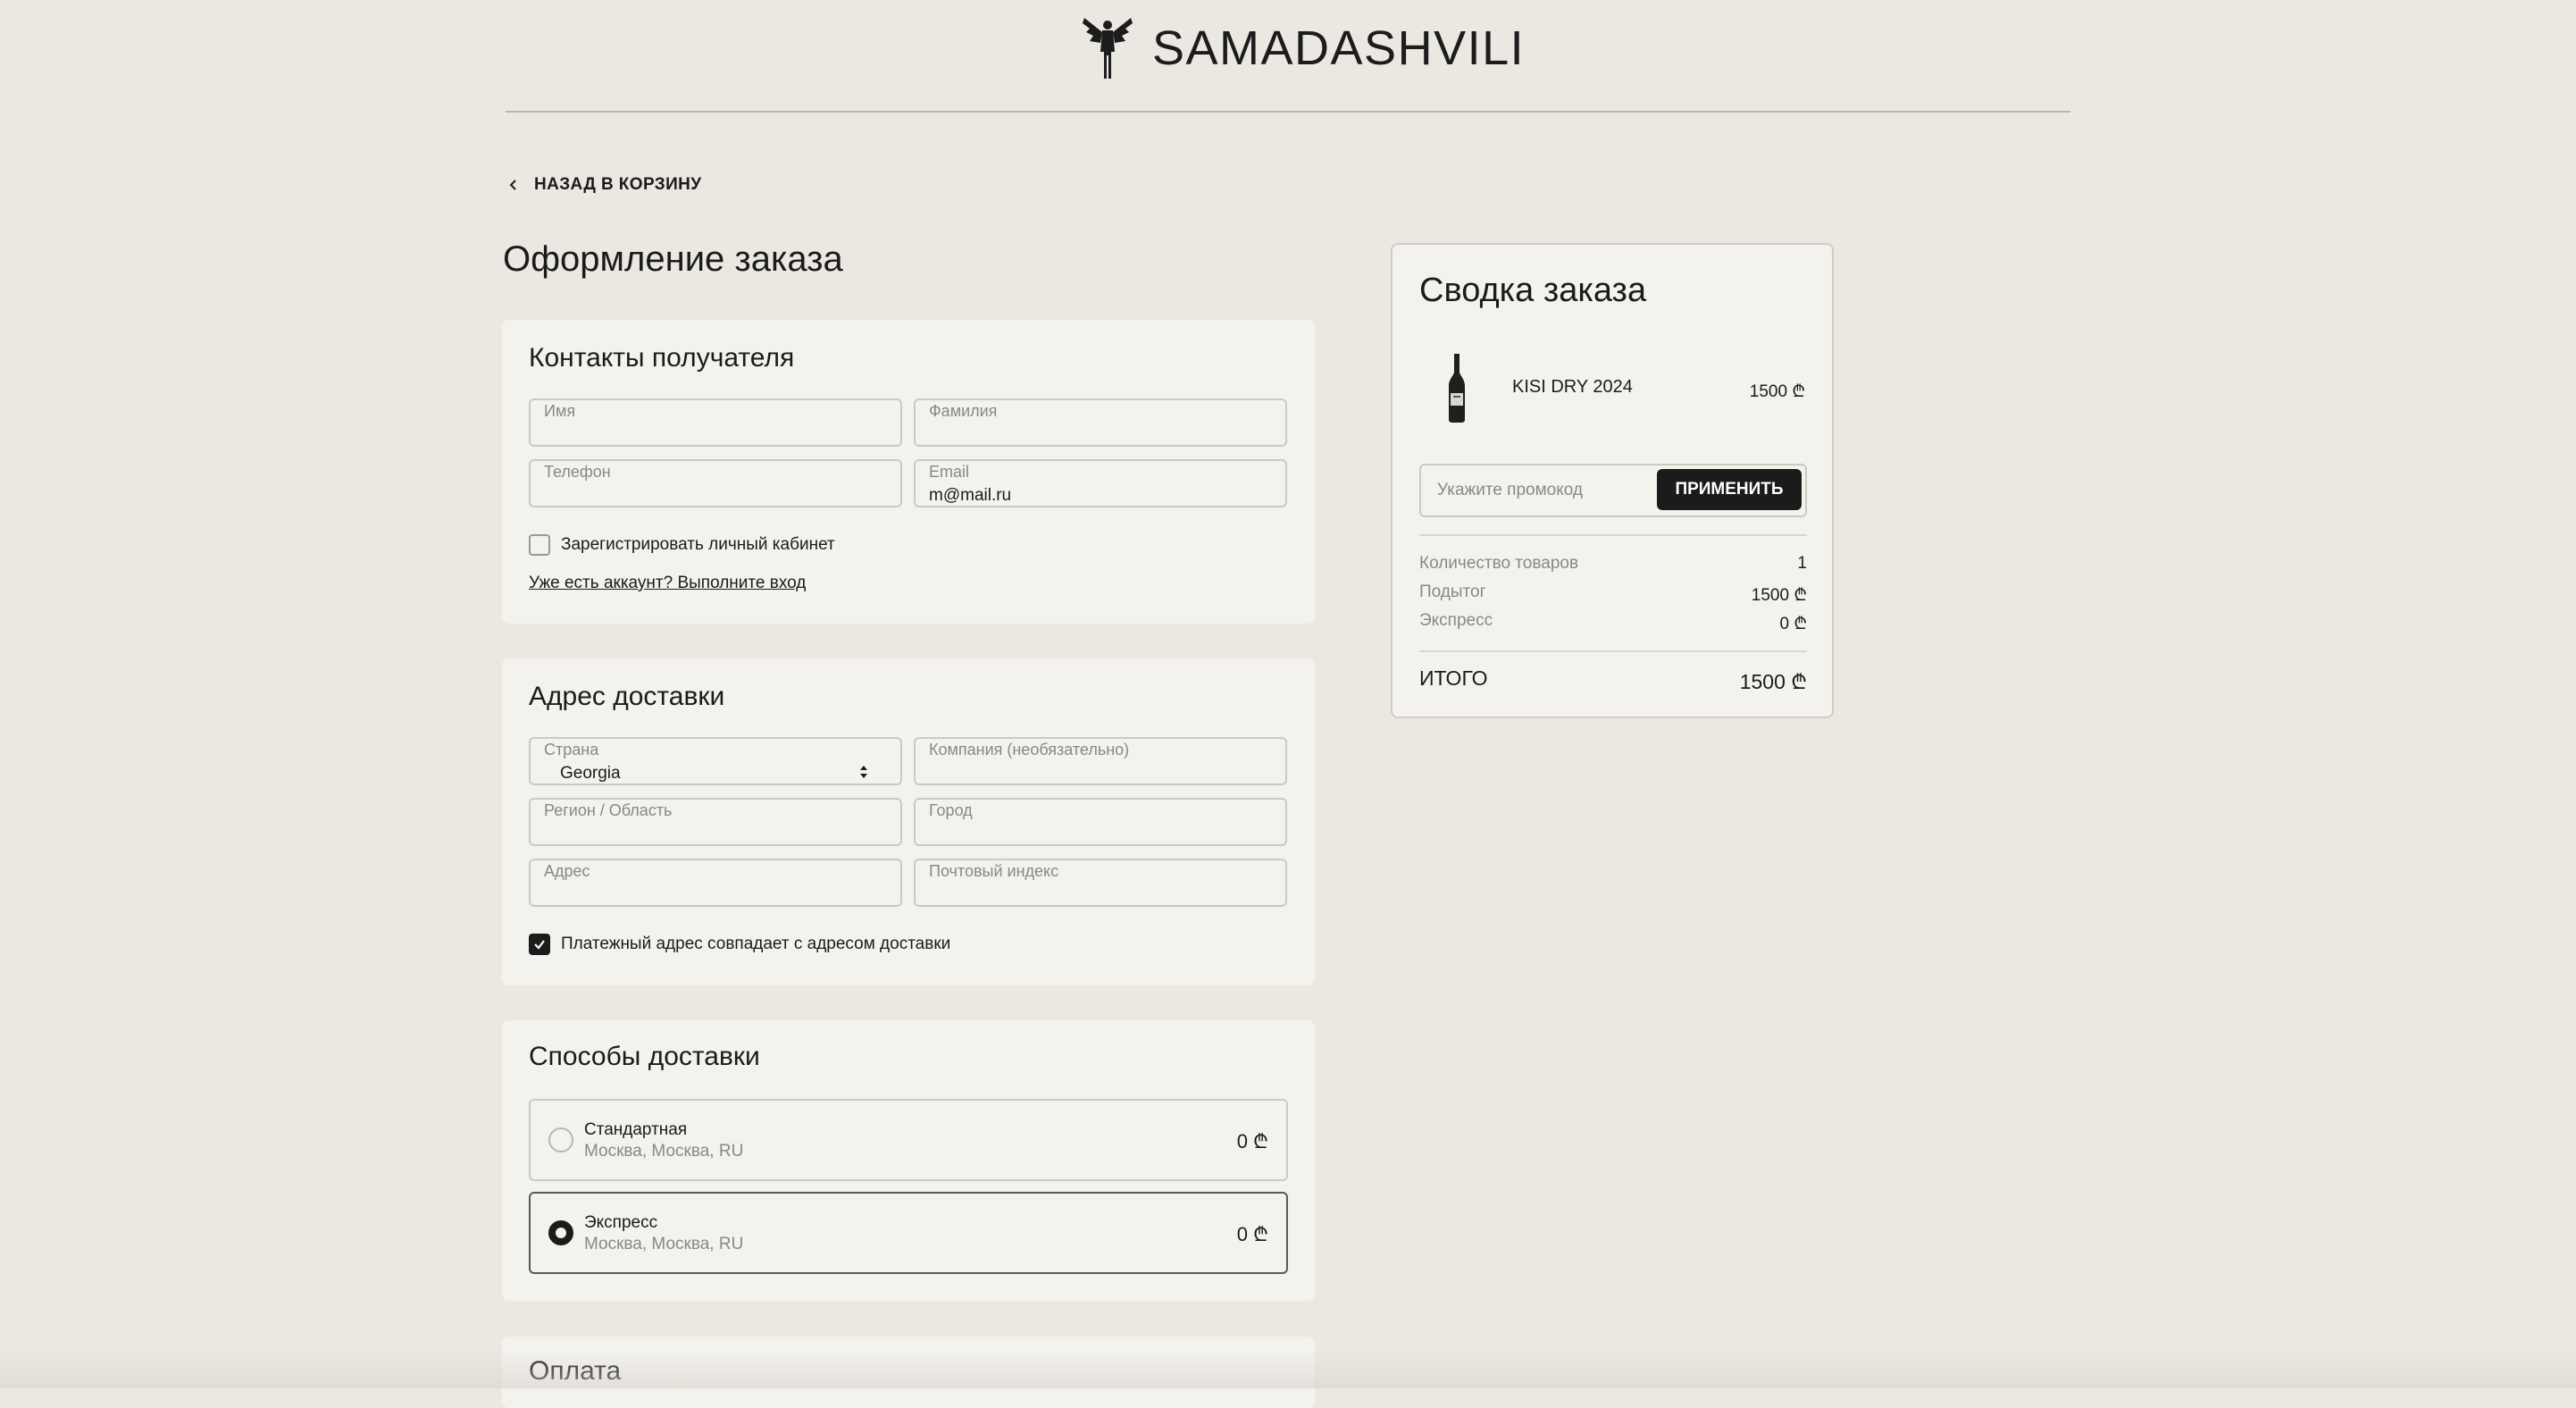 Image resolution: width=2576 pixels, height=1408 pixels. What do you see at coordinates (1802, 563) in the screenshot?
I see `summary-row-value: 1` at bounding box center [1802, 563].